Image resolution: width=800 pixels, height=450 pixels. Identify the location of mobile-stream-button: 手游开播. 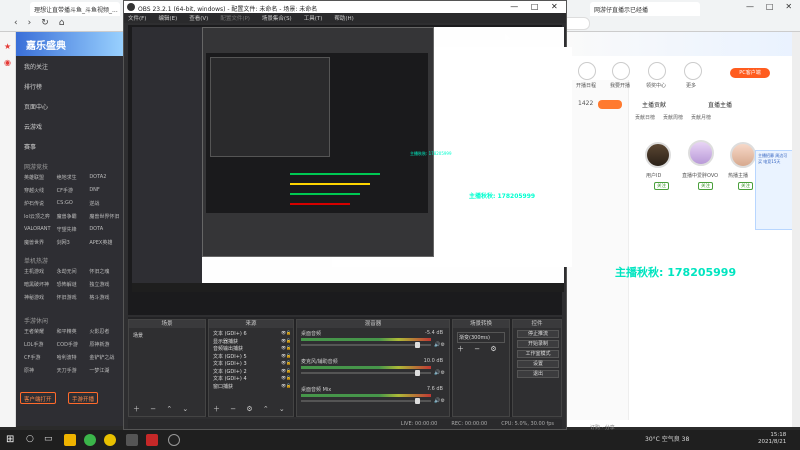
(83, 398).